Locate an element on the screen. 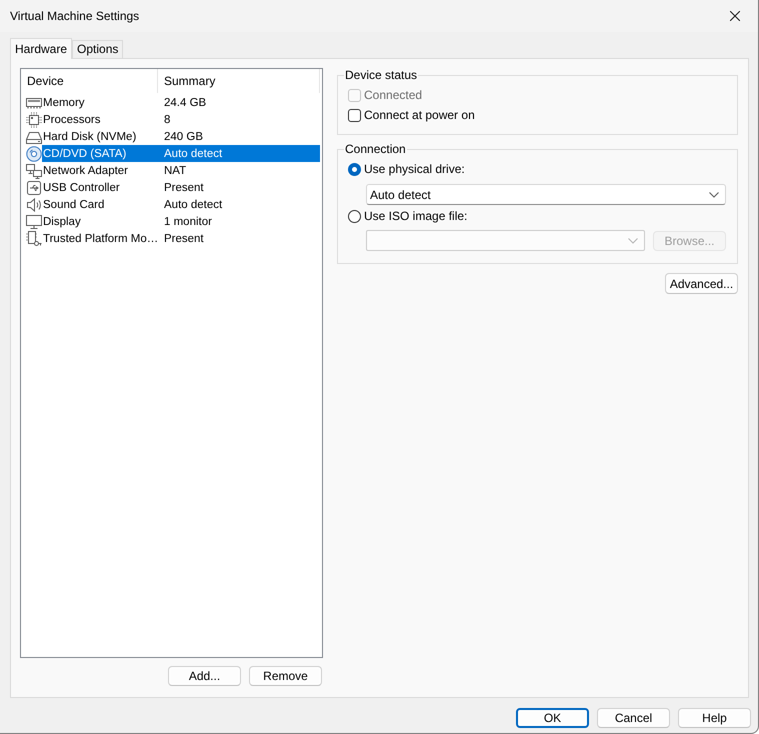  checkbox is located at coordinates (354, 115).